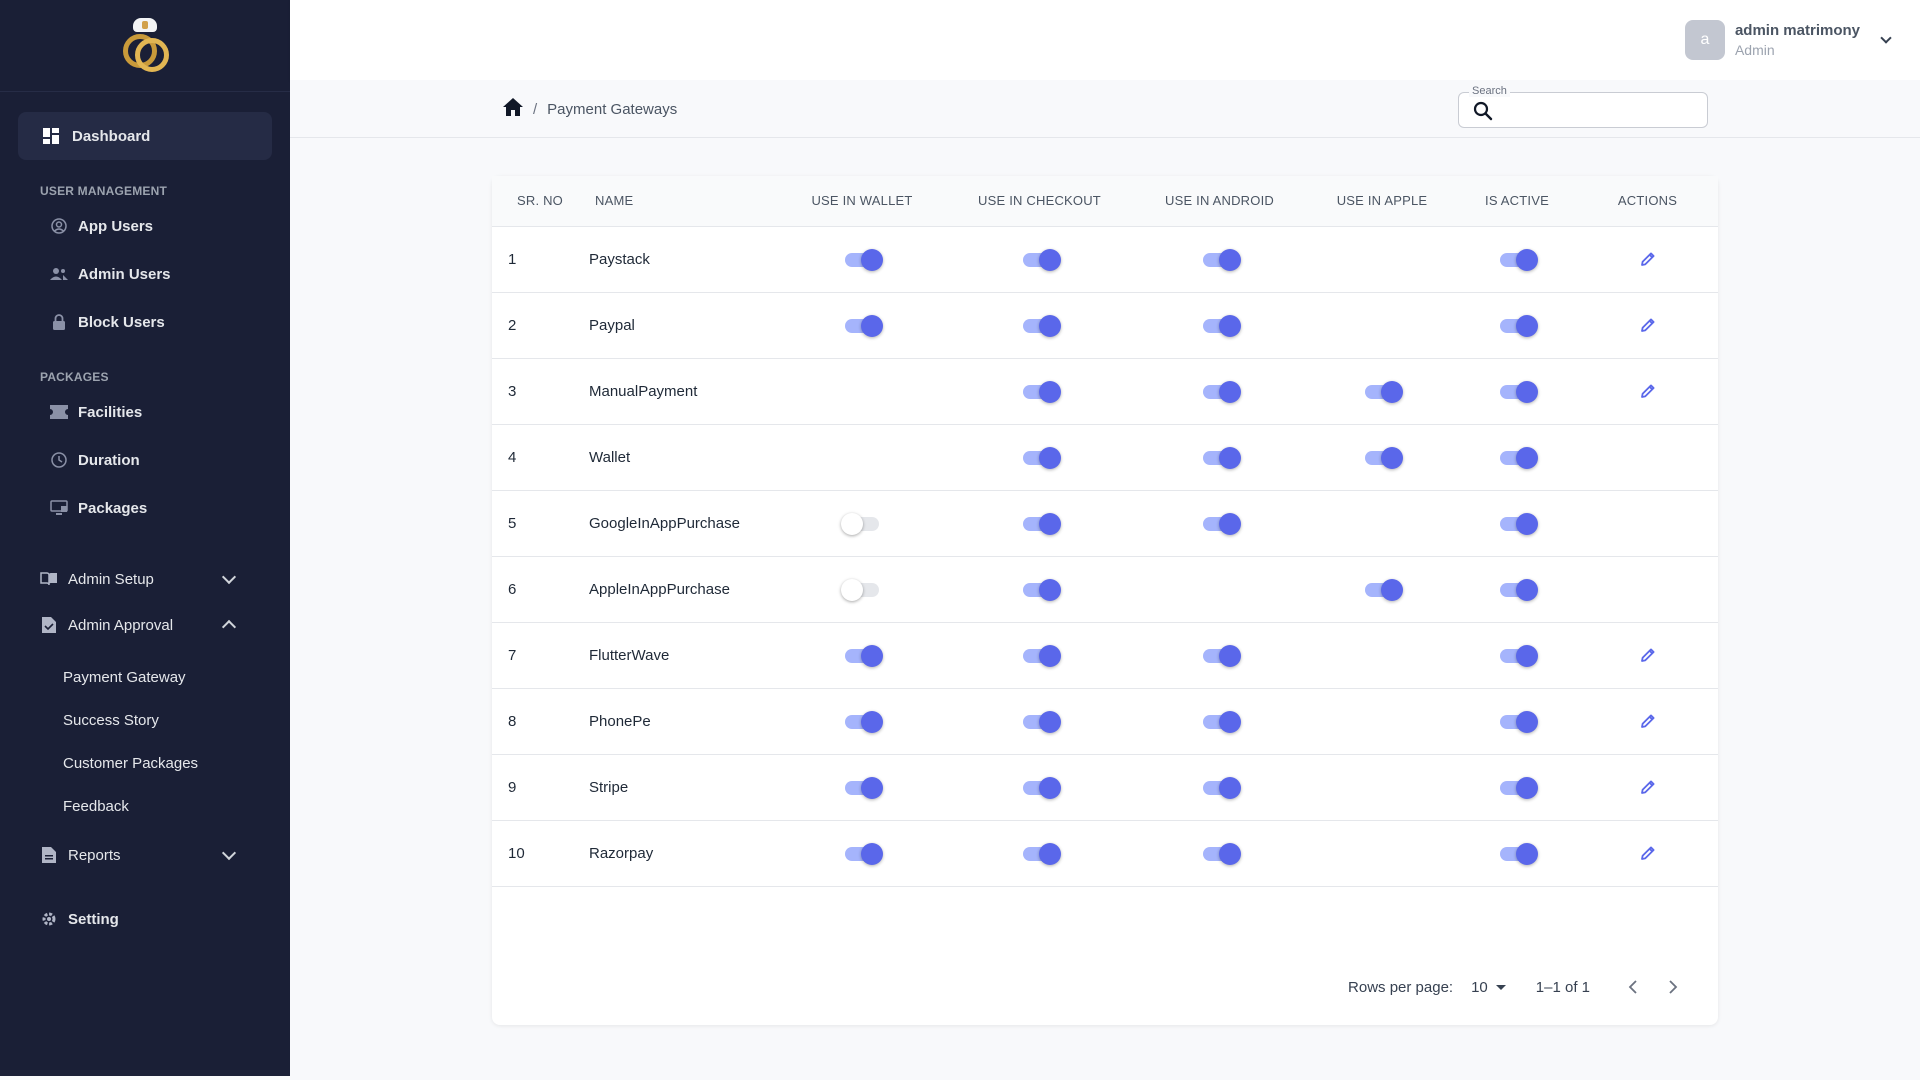 The height and width of the screenshot is (1080, 1920). I want to click on top-header: a admin matrimony Admin, so click(1105, 40).